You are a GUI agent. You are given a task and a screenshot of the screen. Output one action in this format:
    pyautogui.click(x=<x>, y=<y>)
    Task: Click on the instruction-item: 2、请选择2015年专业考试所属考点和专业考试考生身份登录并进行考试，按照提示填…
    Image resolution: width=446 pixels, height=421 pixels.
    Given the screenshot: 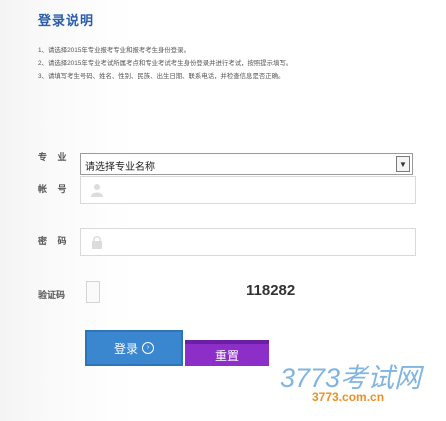 What is the action you would take?
    pyautogui.click(x=165, y=63)
    